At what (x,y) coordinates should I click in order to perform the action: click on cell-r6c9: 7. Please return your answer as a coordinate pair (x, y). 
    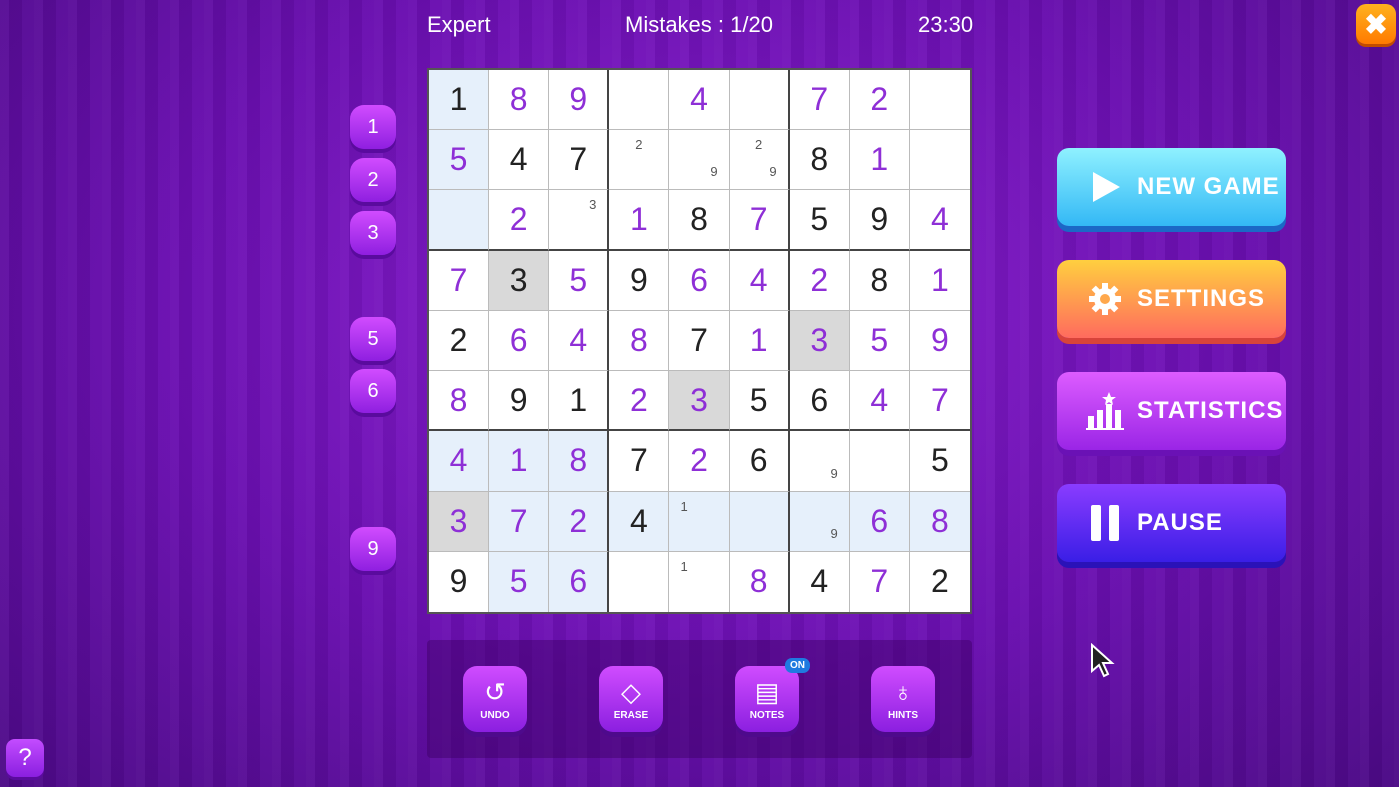
    Looking at the image, I should click on (939, 401).